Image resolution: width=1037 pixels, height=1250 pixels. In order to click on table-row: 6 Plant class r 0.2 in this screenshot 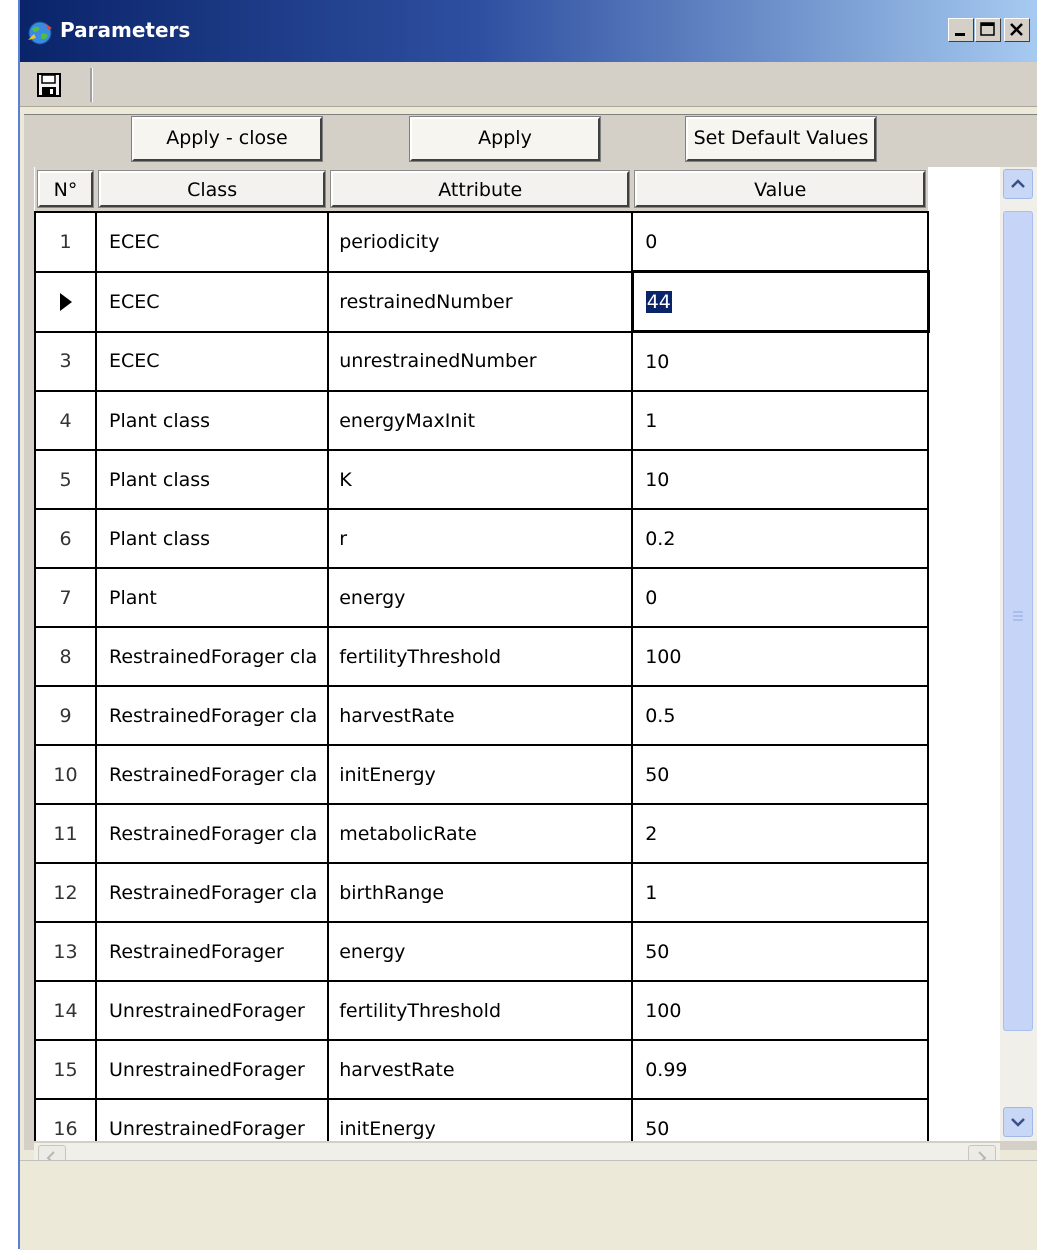, I will do `click(482, 538)`.